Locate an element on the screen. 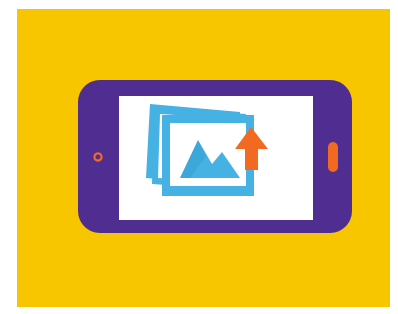  upload-arrow-stem is located at coordinates (251, 159).